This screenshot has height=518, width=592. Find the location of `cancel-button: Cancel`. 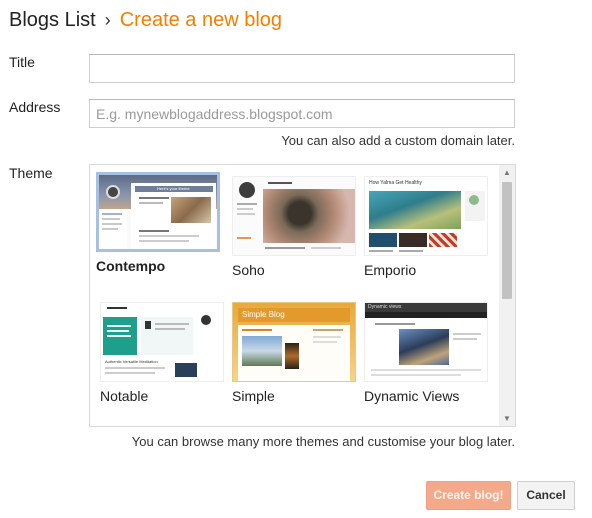

cancel-button: Cancel is located at coordinates (546, 495).